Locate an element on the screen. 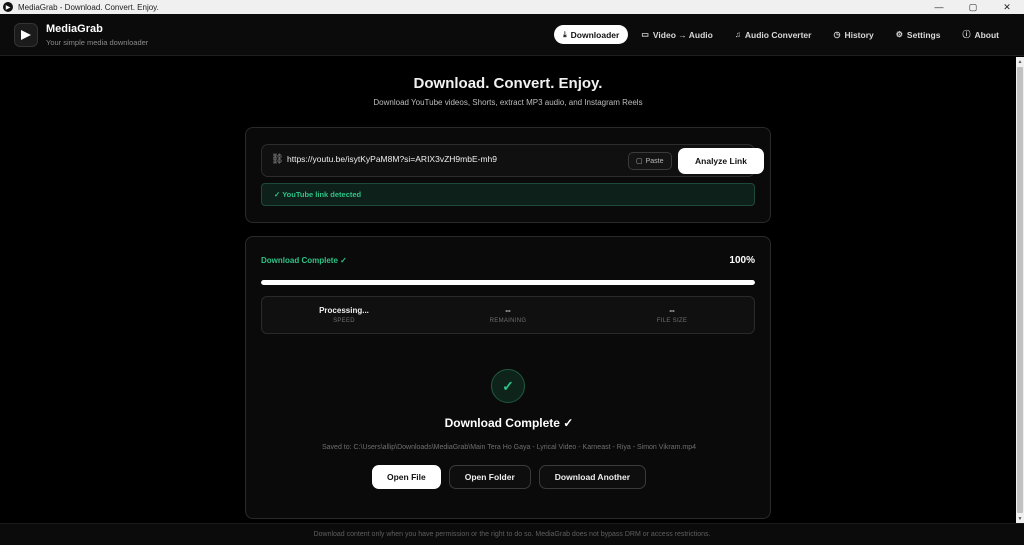  nav-label: Downloader is located at coordinates (595, 34).